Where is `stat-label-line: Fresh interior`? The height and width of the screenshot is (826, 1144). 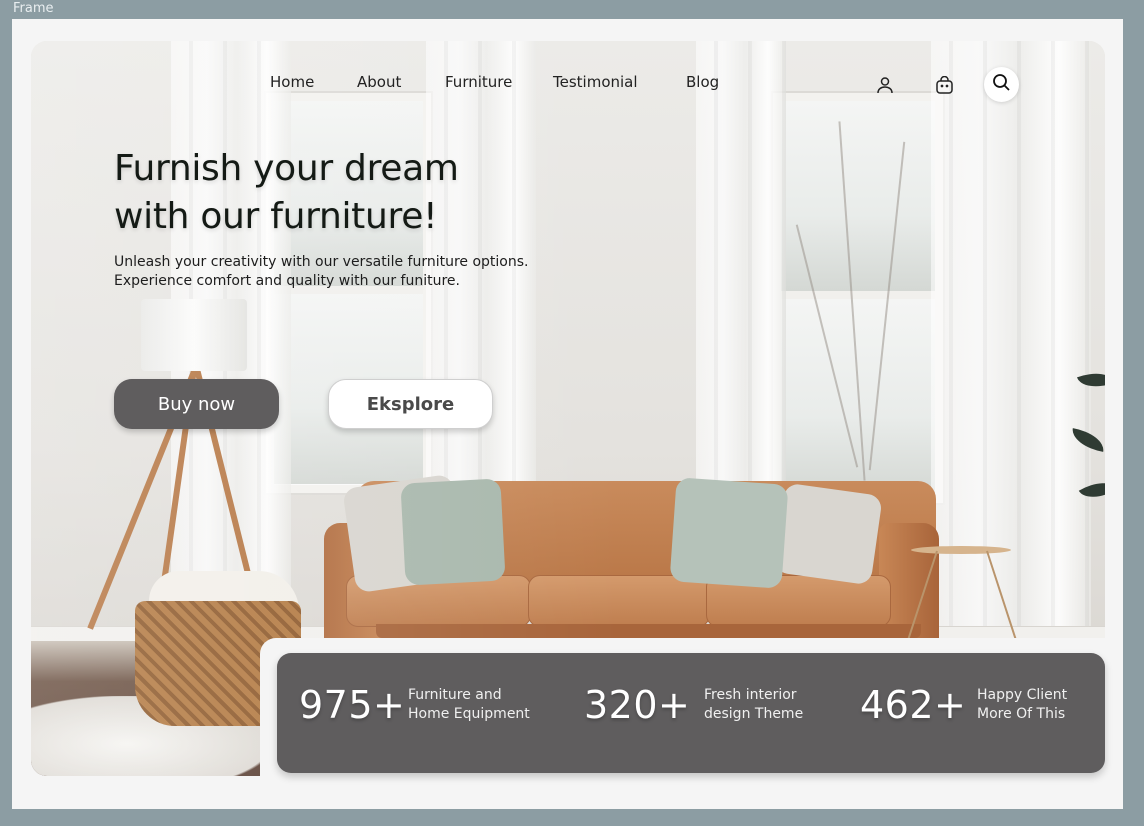
stat-label-line: Fresh interior is located at coordinates (750, 695).